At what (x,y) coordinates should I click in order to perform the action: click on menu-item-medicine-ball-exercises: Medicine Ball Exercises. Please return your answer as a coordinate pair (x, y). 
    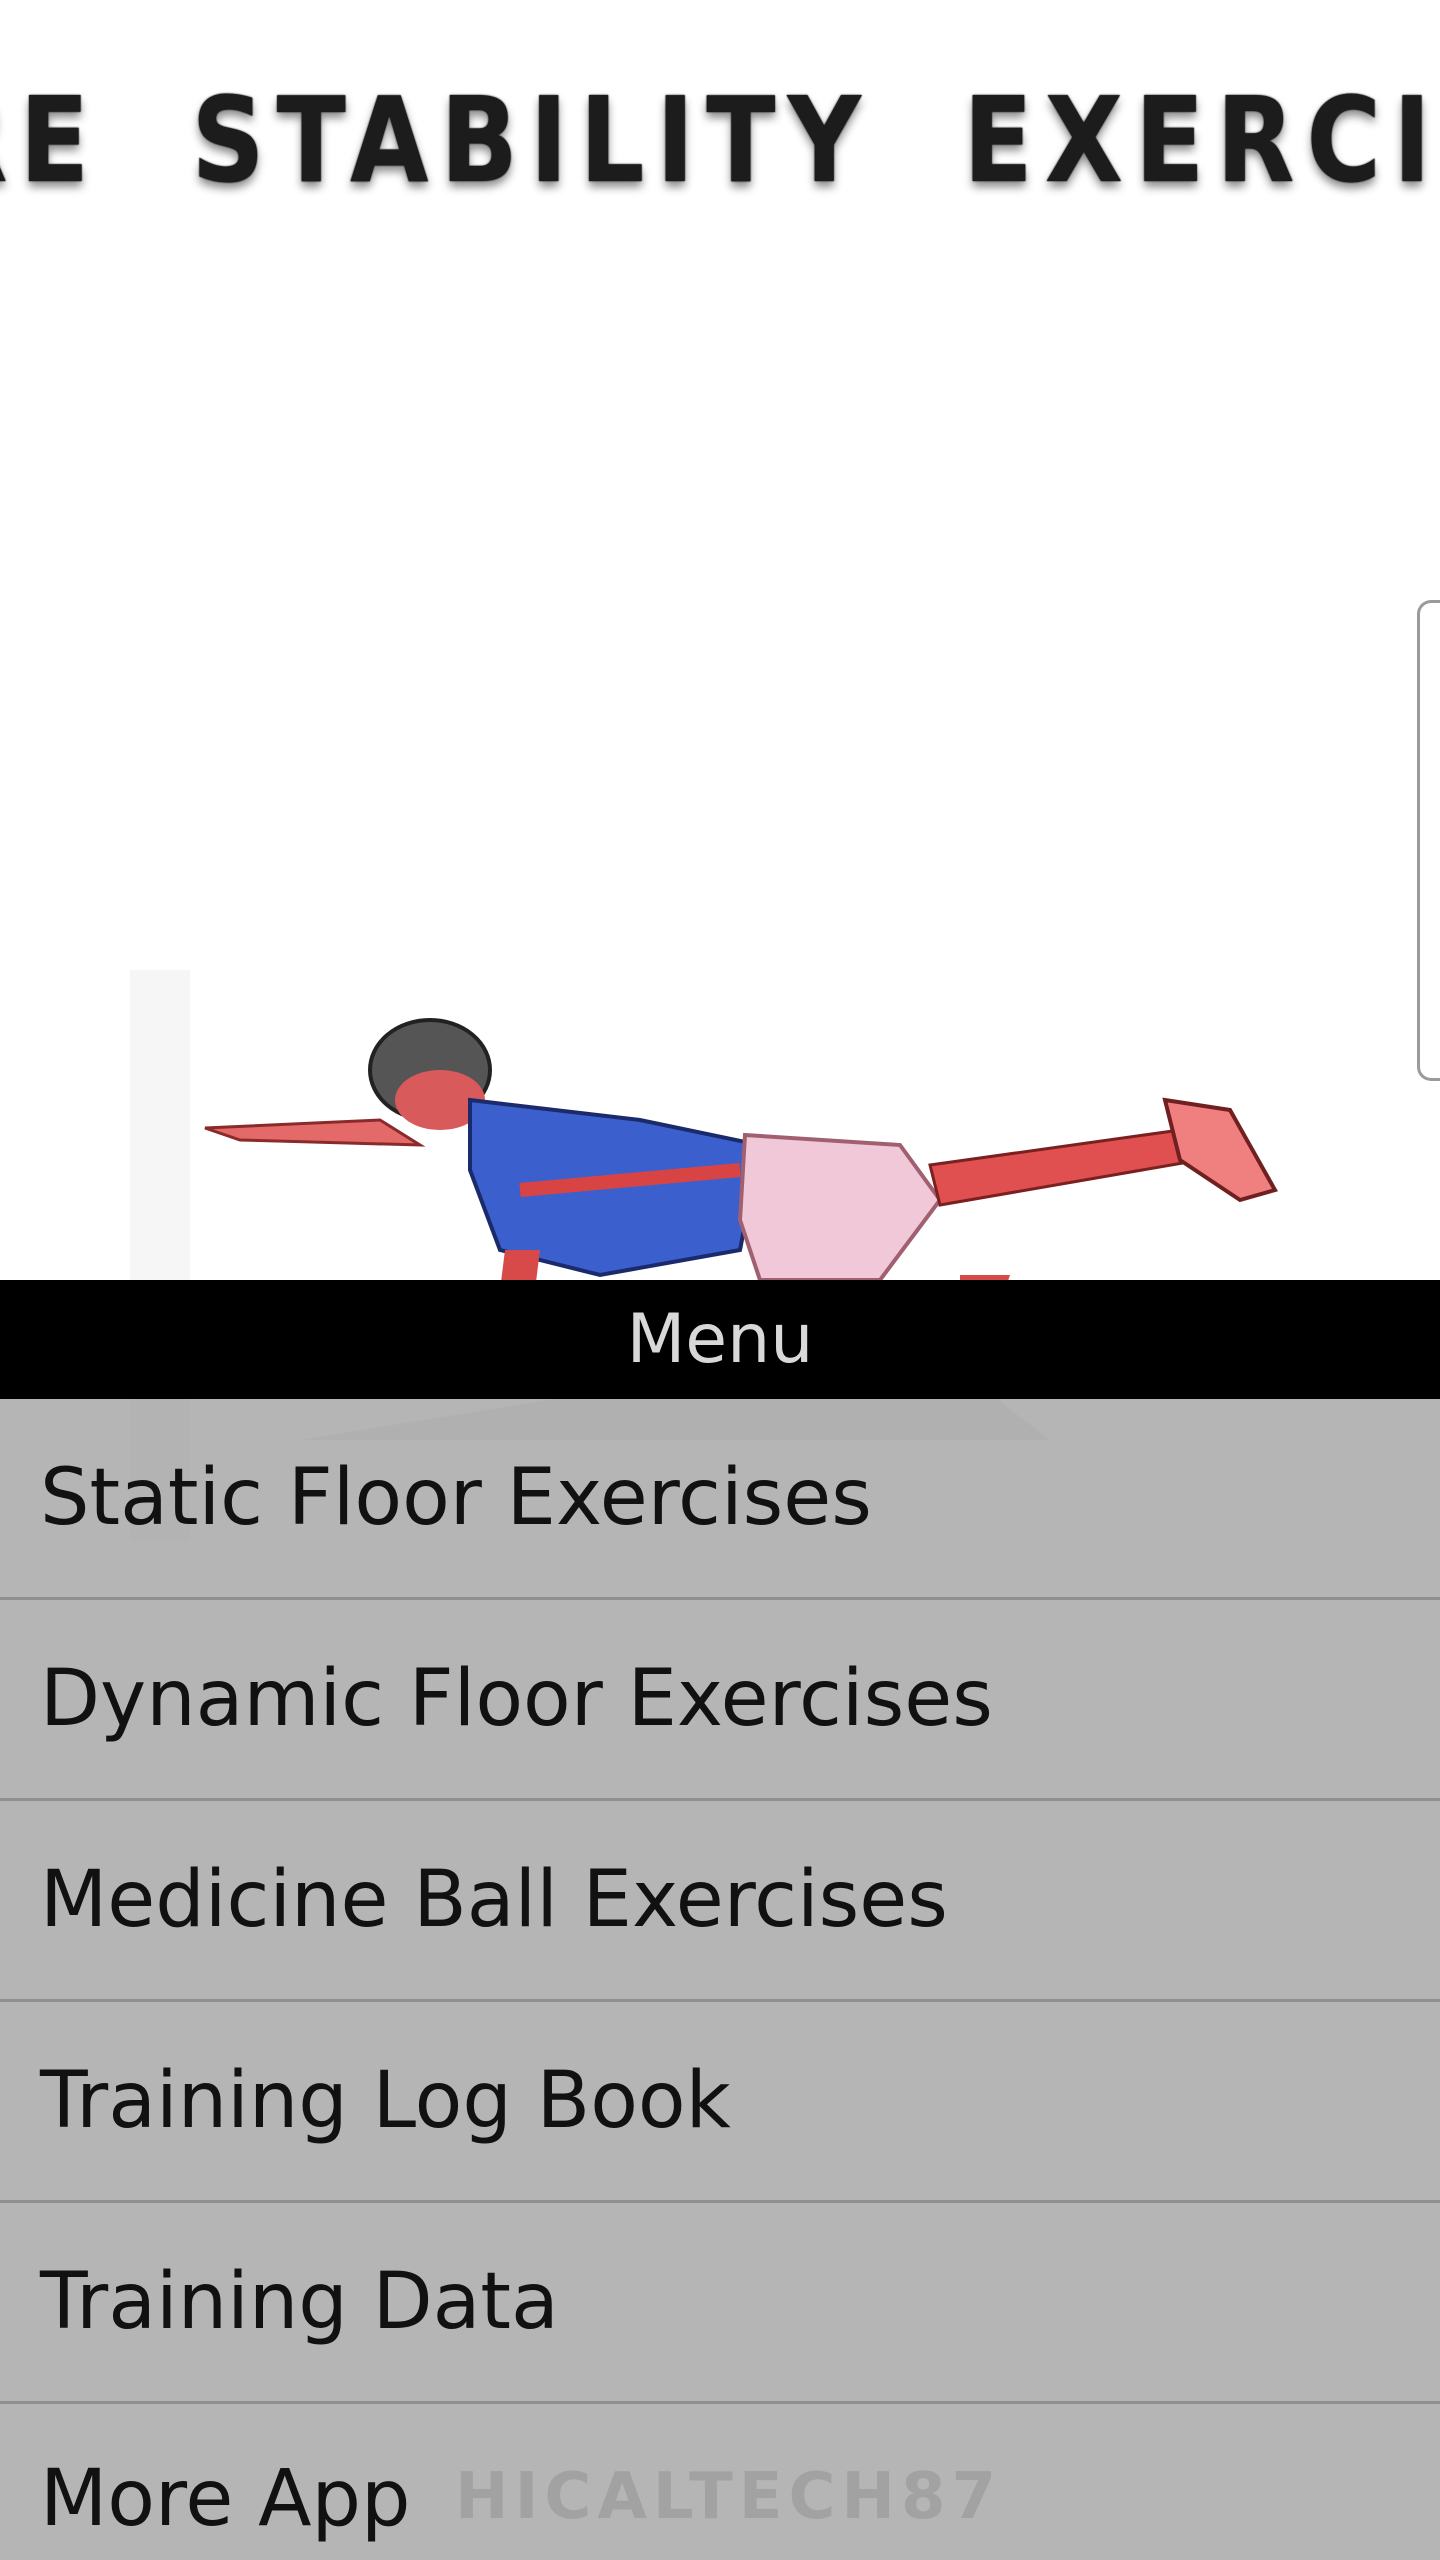
    Looking at the image, I should click on (720, 1901).